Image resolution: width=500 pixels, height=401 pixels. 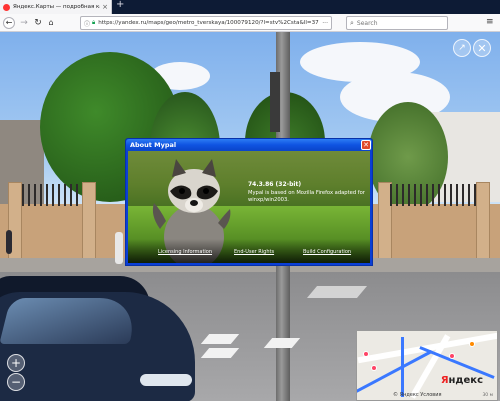 I want to click on yandex-logo: Яндекс, so click(x=461, y=380).